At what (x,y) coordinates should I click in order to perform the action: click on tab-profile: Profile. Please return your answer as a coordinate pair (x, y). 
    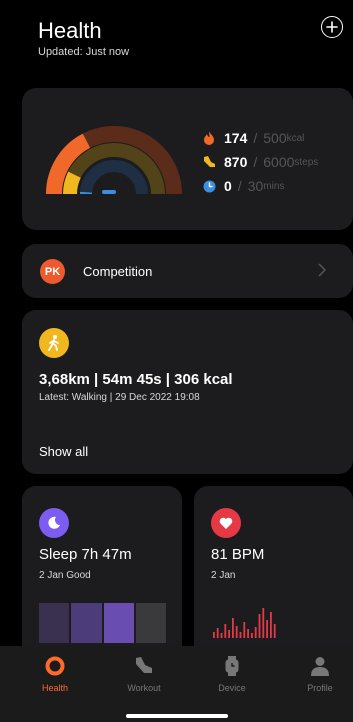
    Looking at the image, I should click on (320, 677).